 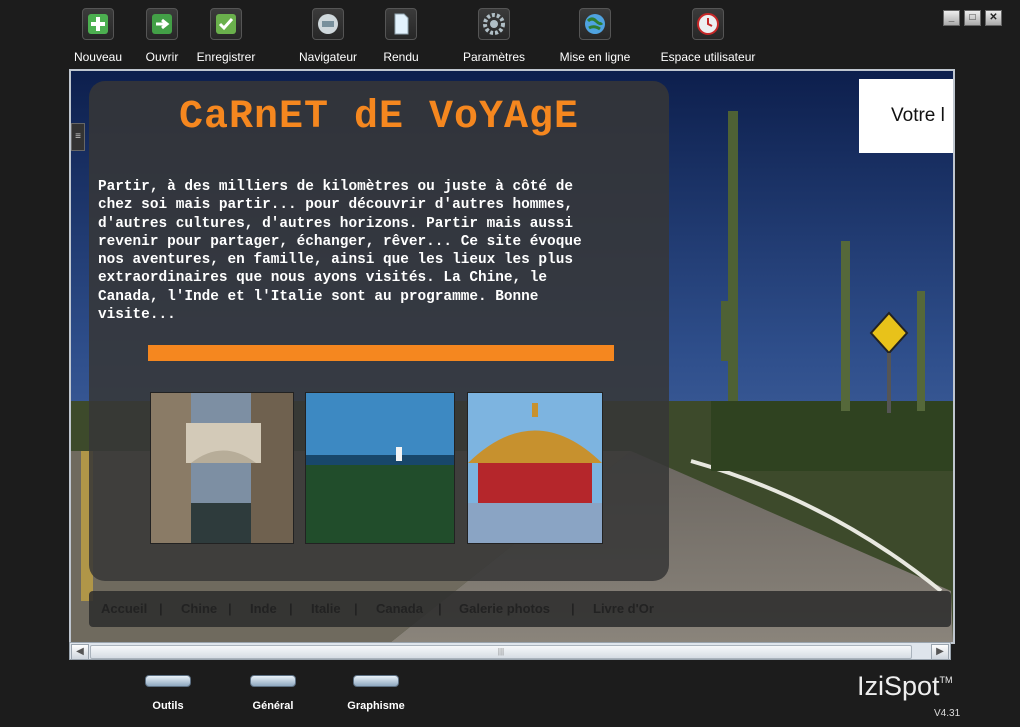 What do you see at coordinates (951, 18) in the screenshot?
I see `minimize-button: _` at bounding box center [951, 18].